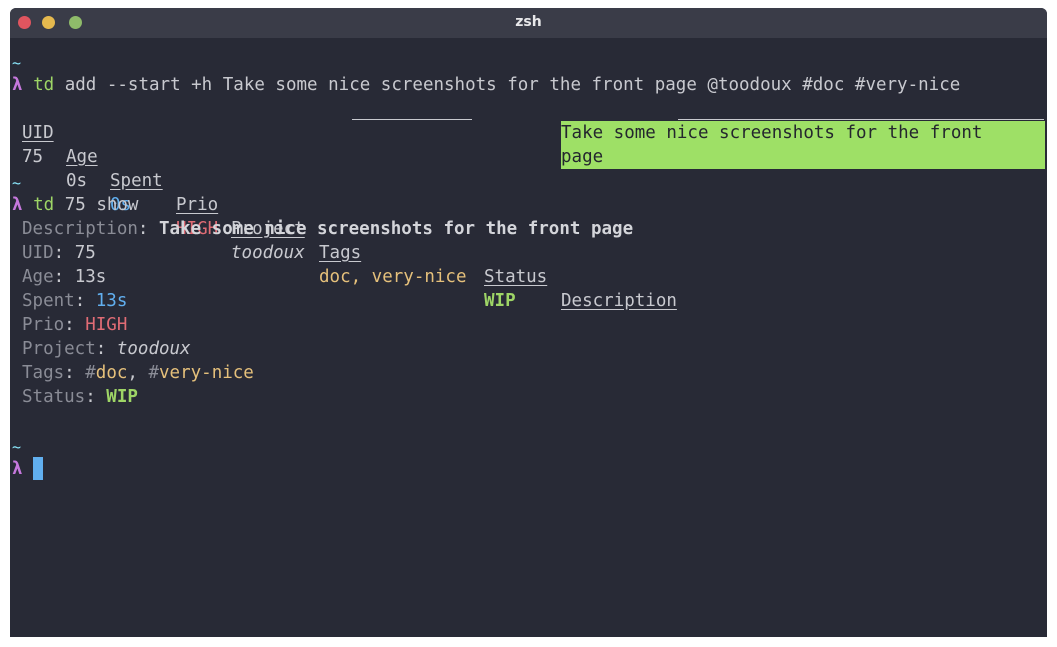 The image size is (1057, 647). What do you see at coordinates (136, 181) in the screenshot?
I see `header-spent: Spent` at bounding box center [136, 181].